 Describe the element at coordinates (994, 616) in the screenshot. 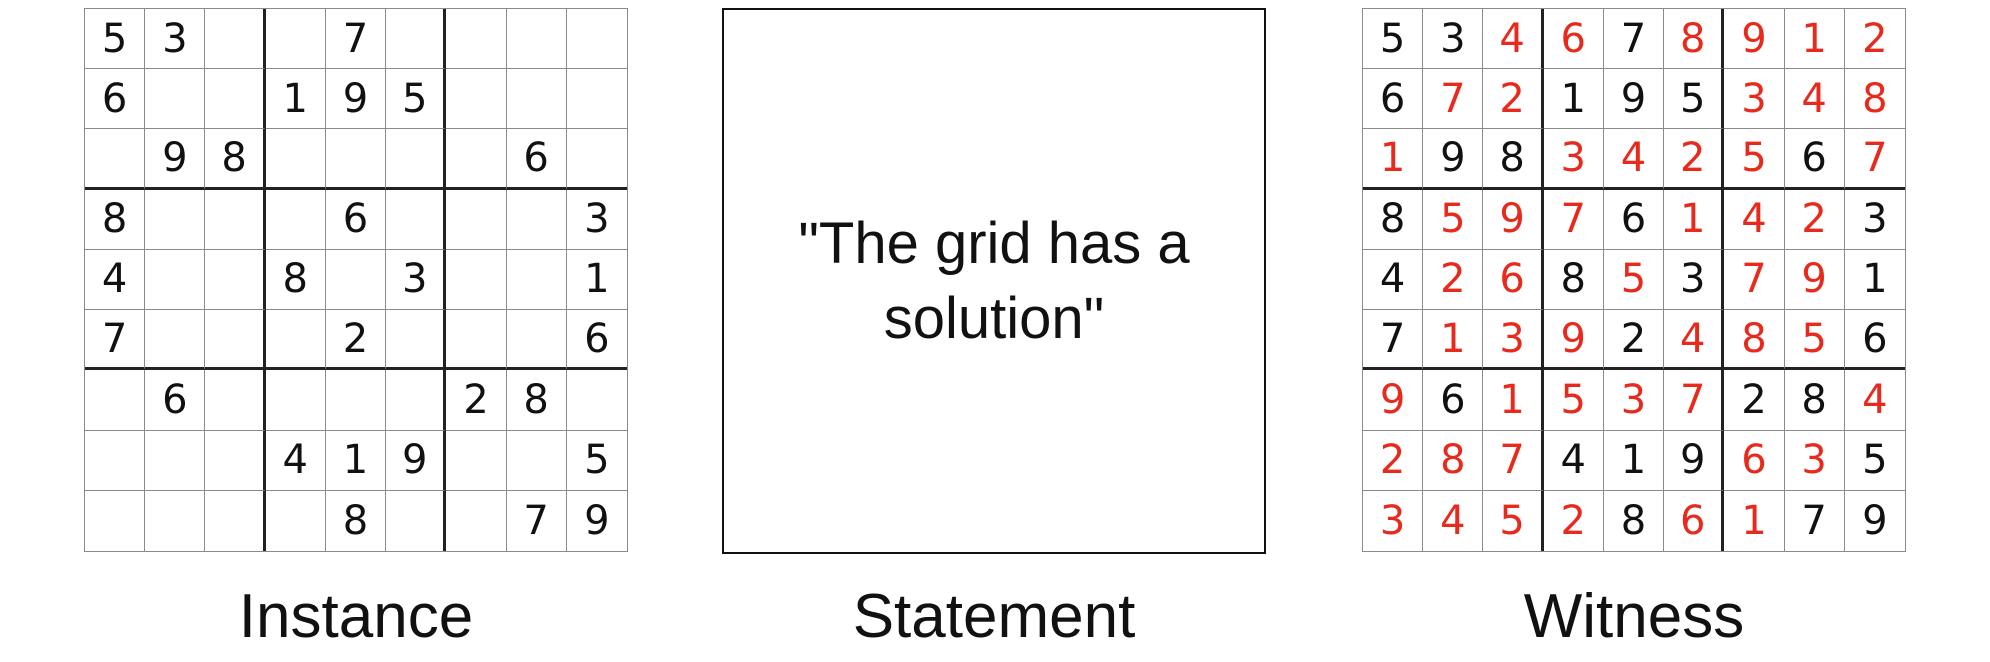

I see `statement-caption: Statement` at that location.